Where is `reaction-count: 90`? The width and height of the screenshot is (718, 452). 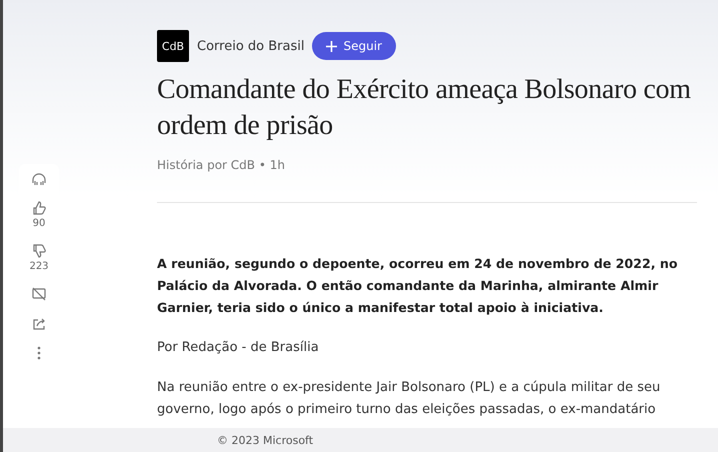 reaction-count: 90 is located at coordinates (39, 223).